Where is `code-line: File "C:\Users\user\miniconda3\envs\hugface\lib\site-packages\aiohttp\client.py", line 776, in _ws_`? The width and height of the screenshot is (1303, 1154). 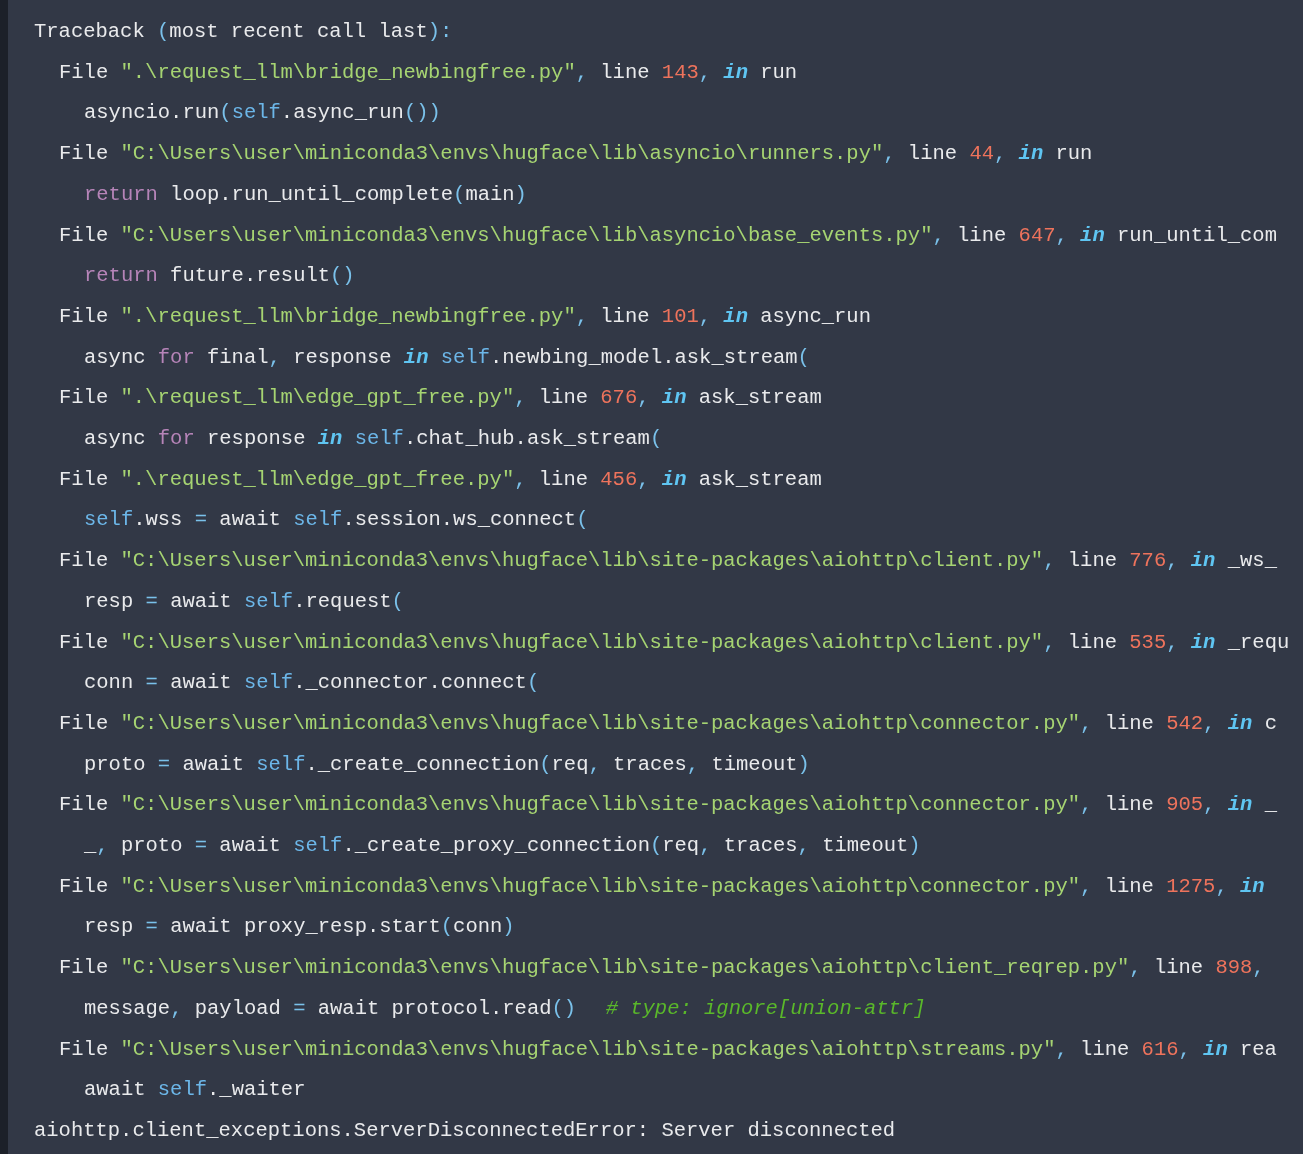 code-line: File "C:\Users\user\miniconda3\envs\hugface\lib\site-packages\aiohttp\client.py", line 776, in _ws_ is located at coordinates (668, 561).